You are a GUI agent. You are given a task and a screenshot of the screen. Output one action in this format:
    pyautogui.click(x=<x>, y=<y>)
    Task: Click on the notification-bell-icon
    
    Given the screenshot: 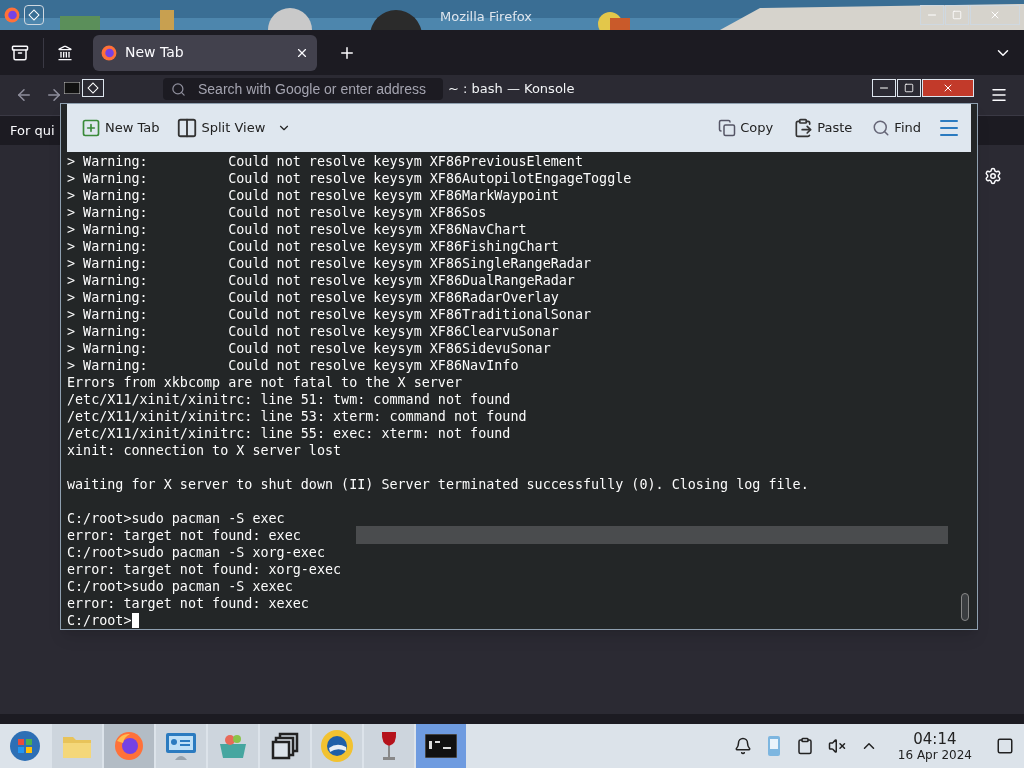 What is the action you would take?
    pyautogui.click(x=742, y=746)
    